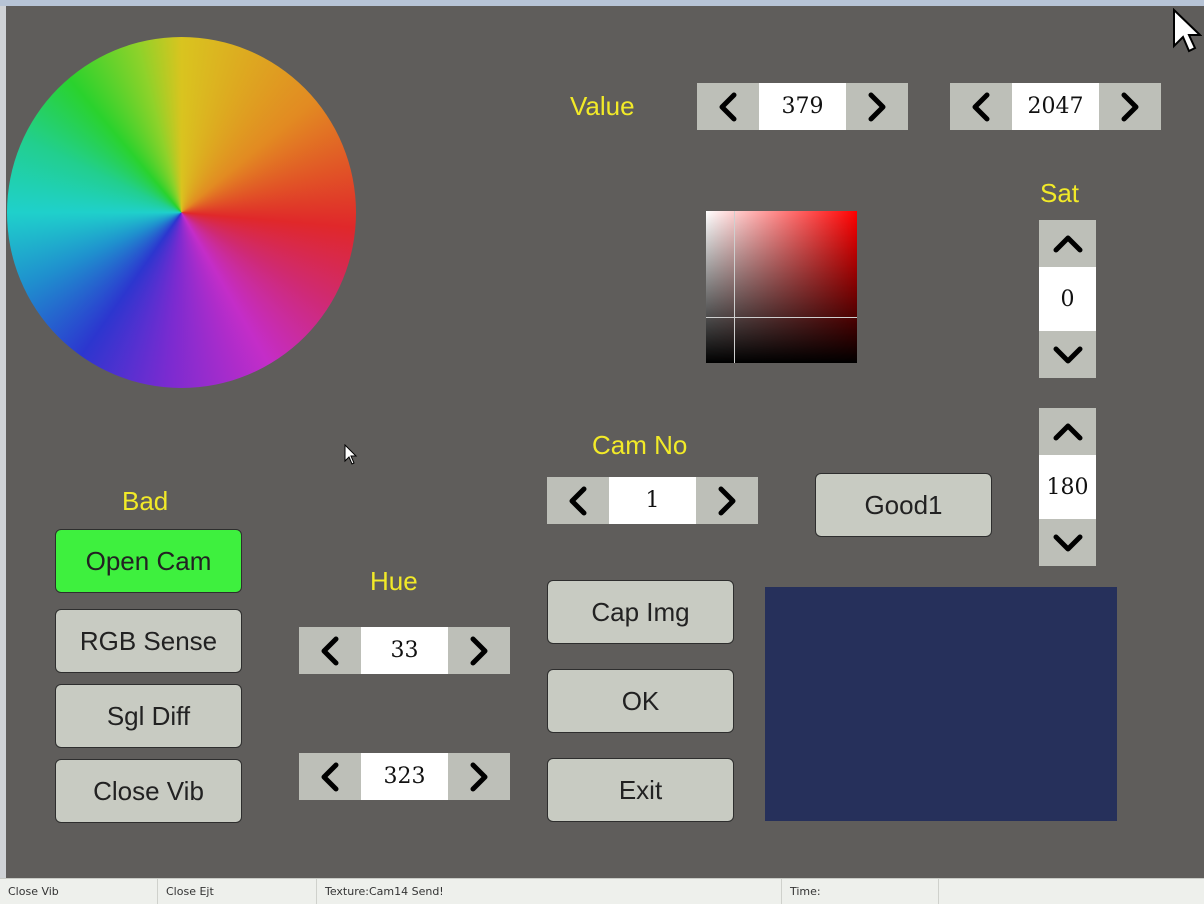  Describe the element at coordinates (549, 891) in the screenshot. I see `status-texture: Texture:Cam14 Send!` at that location.